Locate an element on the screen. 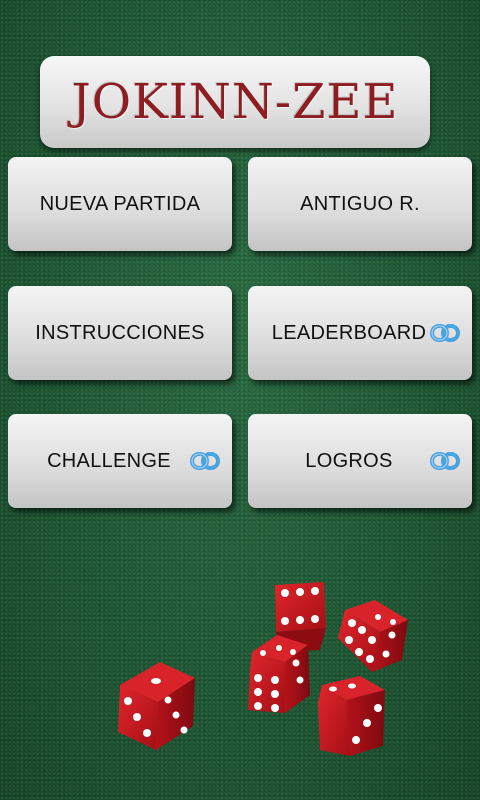 The image size is (480, 800). logo-banner: JOKINN-ZEE is located at coordinates (235, 102).